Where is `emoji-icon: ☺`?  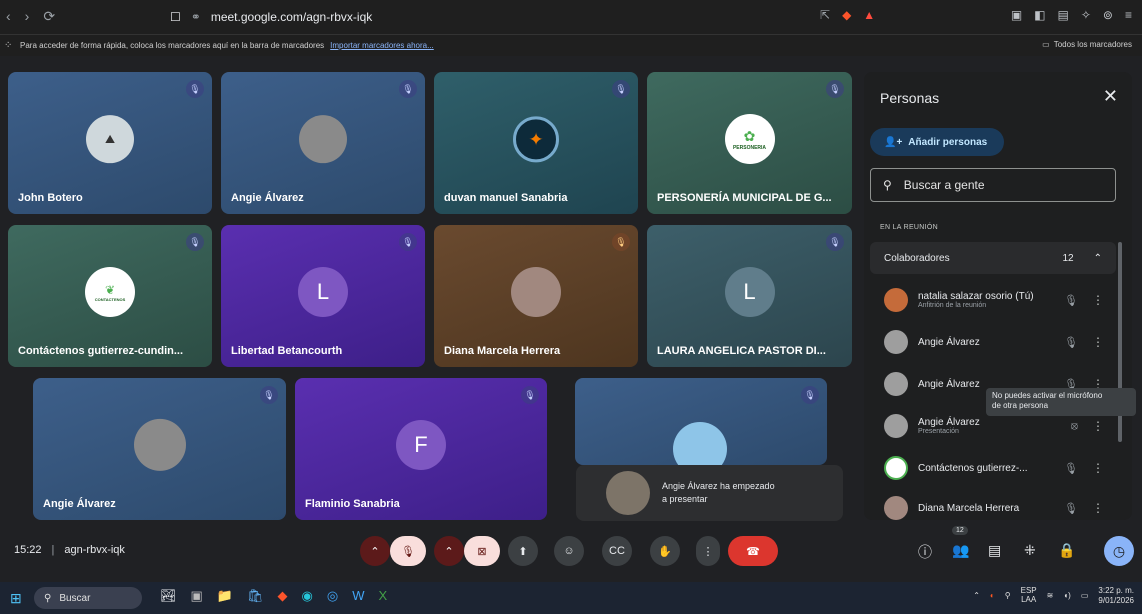
emoji-icon: ☺ is located at coordinates (569, 551).